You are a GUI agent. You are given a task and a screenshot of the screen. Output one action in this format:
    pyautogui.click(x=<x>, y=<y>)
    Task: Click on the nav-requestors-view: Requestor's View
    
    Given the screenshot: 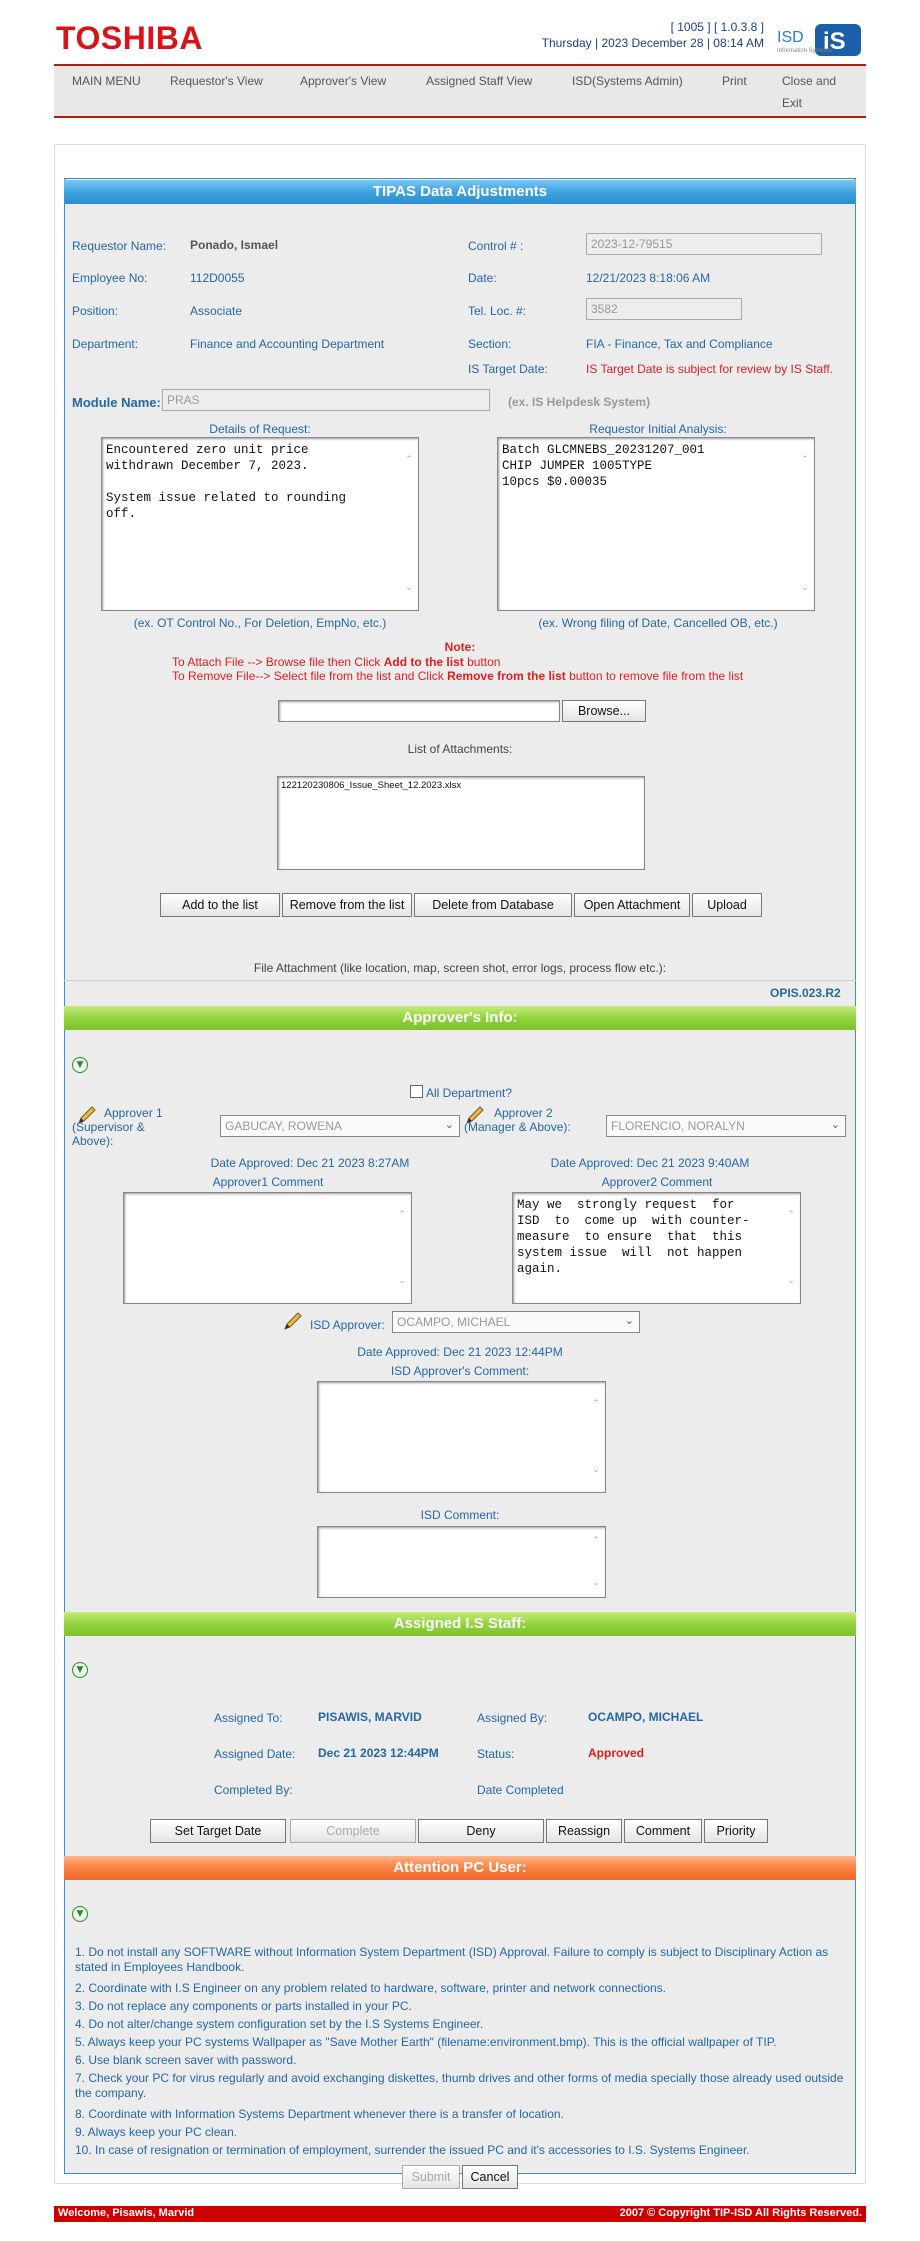 What is the action you would take?
    pyautogui.click(x=216, y=81)
    